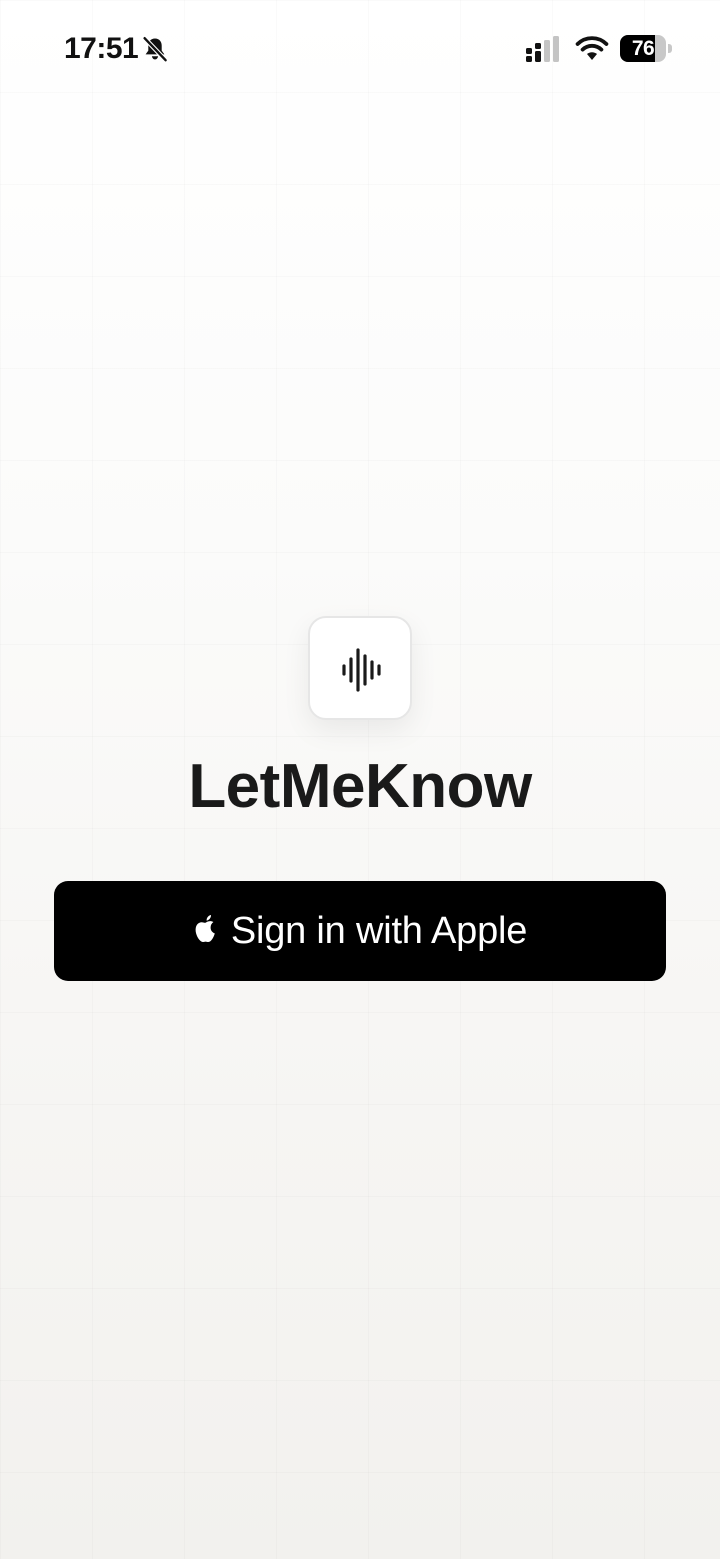  What do you see at coordinates (205, 929) in the screenshot?
I see `apple-logo-icon` at bounding box center [205, 929].